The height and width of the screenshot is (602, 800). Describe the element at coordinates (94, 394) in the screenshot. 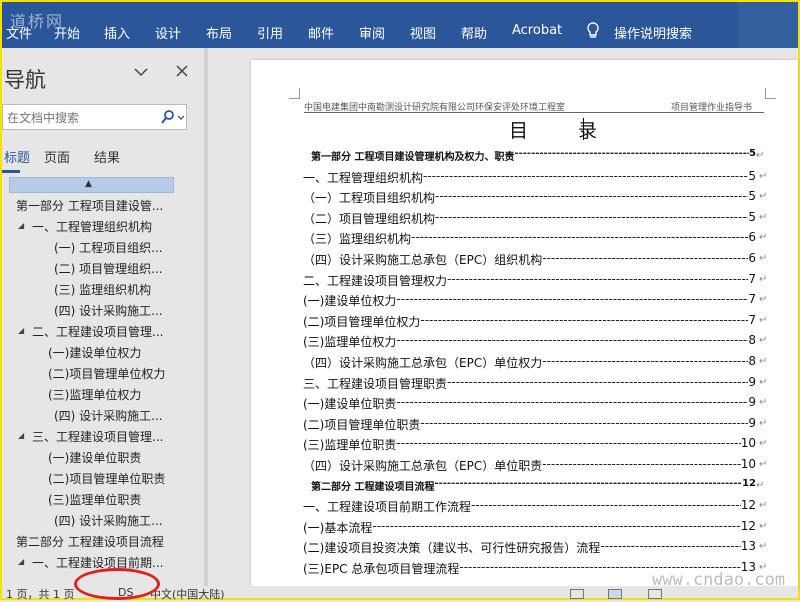

I see `nav-heading-item: (三)监理单位权力` at that location.